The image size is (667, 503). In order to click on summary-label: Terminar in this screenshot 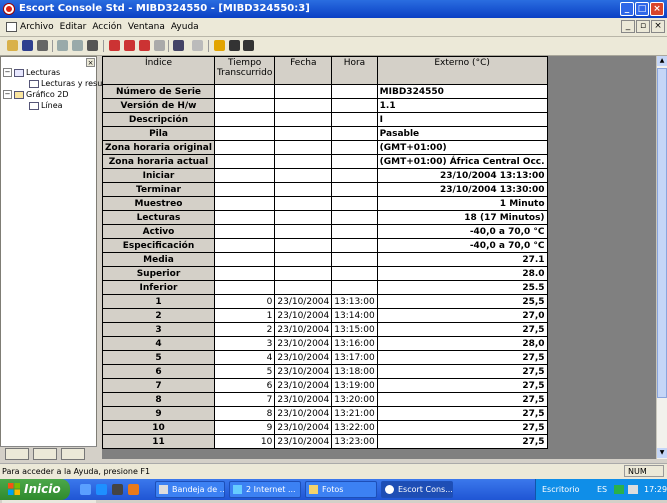, I will do `click(158, 189)`.